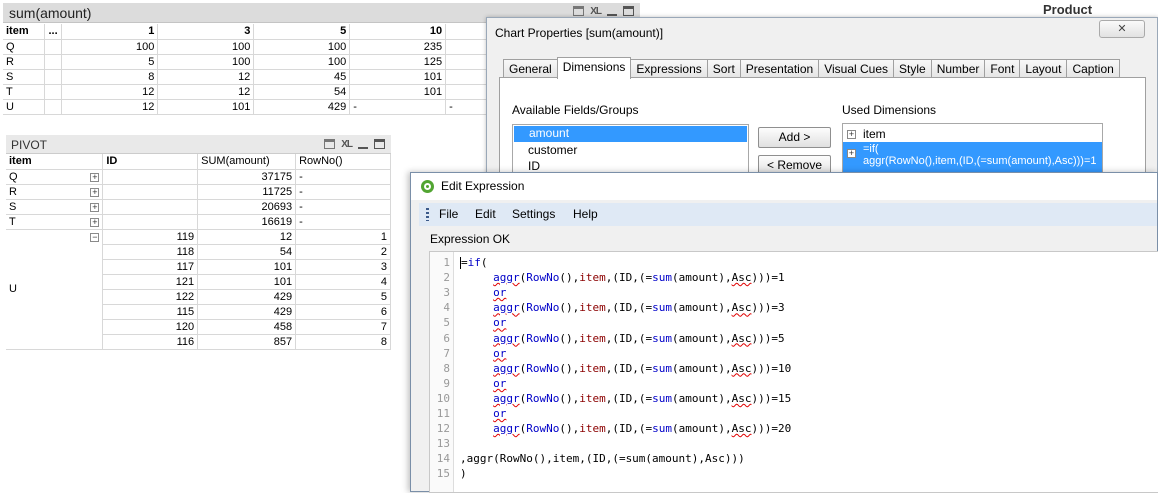 Image resolution: width=1158 pixels, height=493 pixels. What do you see at coordinates (448, 214) in the screenshot?
I see `menu-file: File` at bounding box center [448, 214].